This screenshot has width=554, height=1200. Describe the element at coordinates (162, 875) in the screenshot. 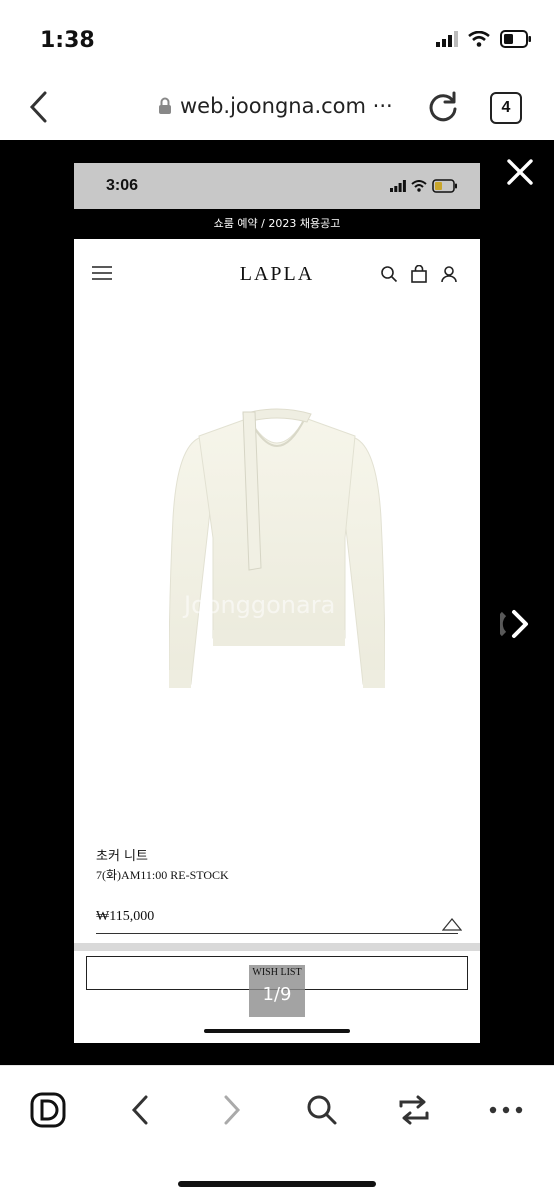

I see `restock-note: 7(화)AM11:00 RE-STOCK` at that location.